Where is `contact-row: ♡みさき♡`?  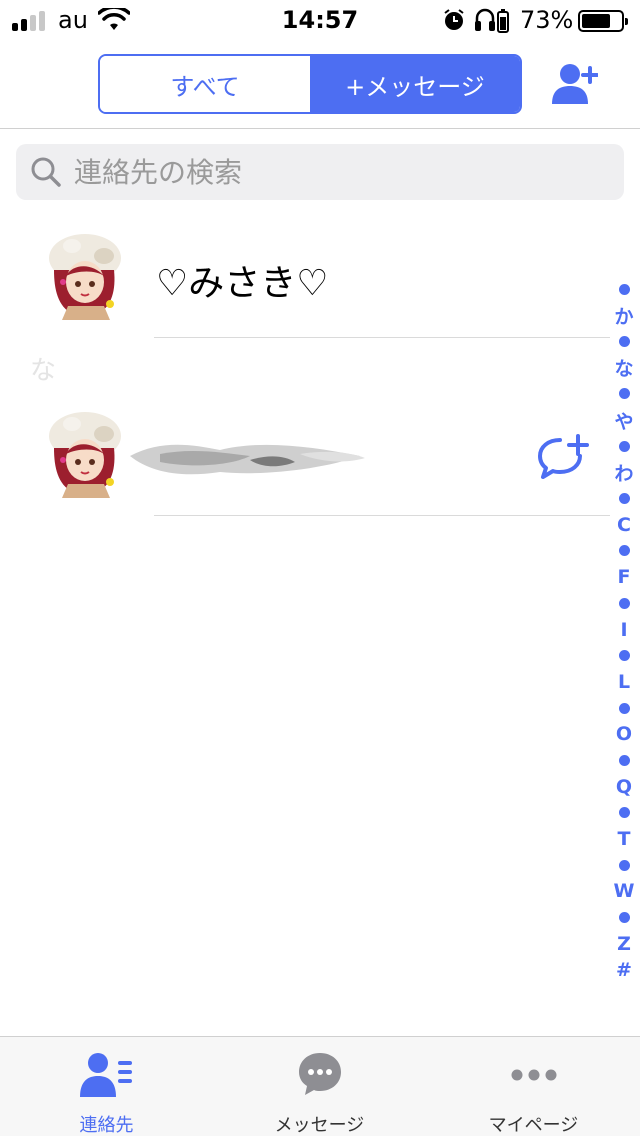 contact-row: ♡みさき♡ is located at coordinates (305, 282).